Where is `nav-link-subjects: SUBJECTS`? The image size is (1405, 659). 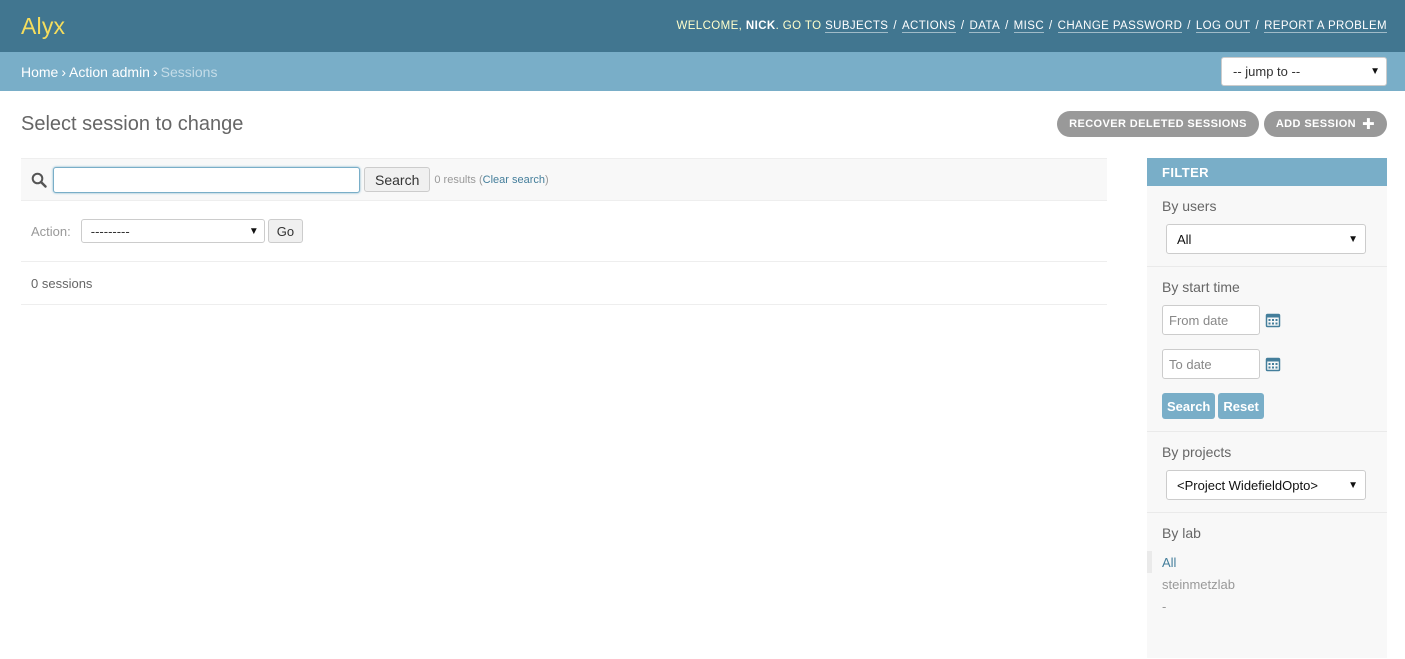
nav-link-subjects: SUBJECTS is located at coordinates (857, 26).